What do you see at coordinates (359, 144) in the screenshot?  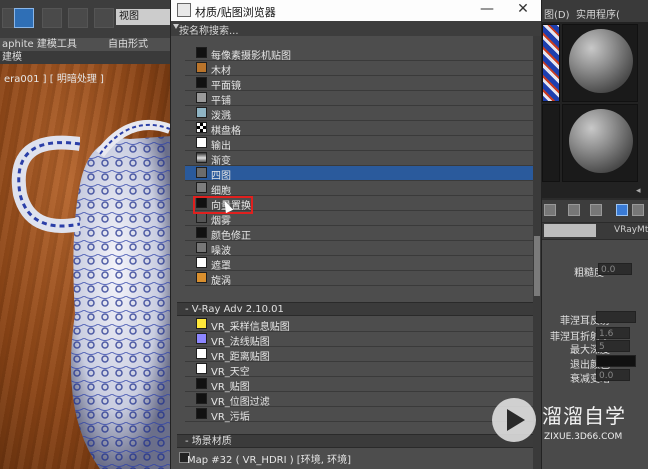 I see `map-list-item: 输出` at bounding box center [359, 144].